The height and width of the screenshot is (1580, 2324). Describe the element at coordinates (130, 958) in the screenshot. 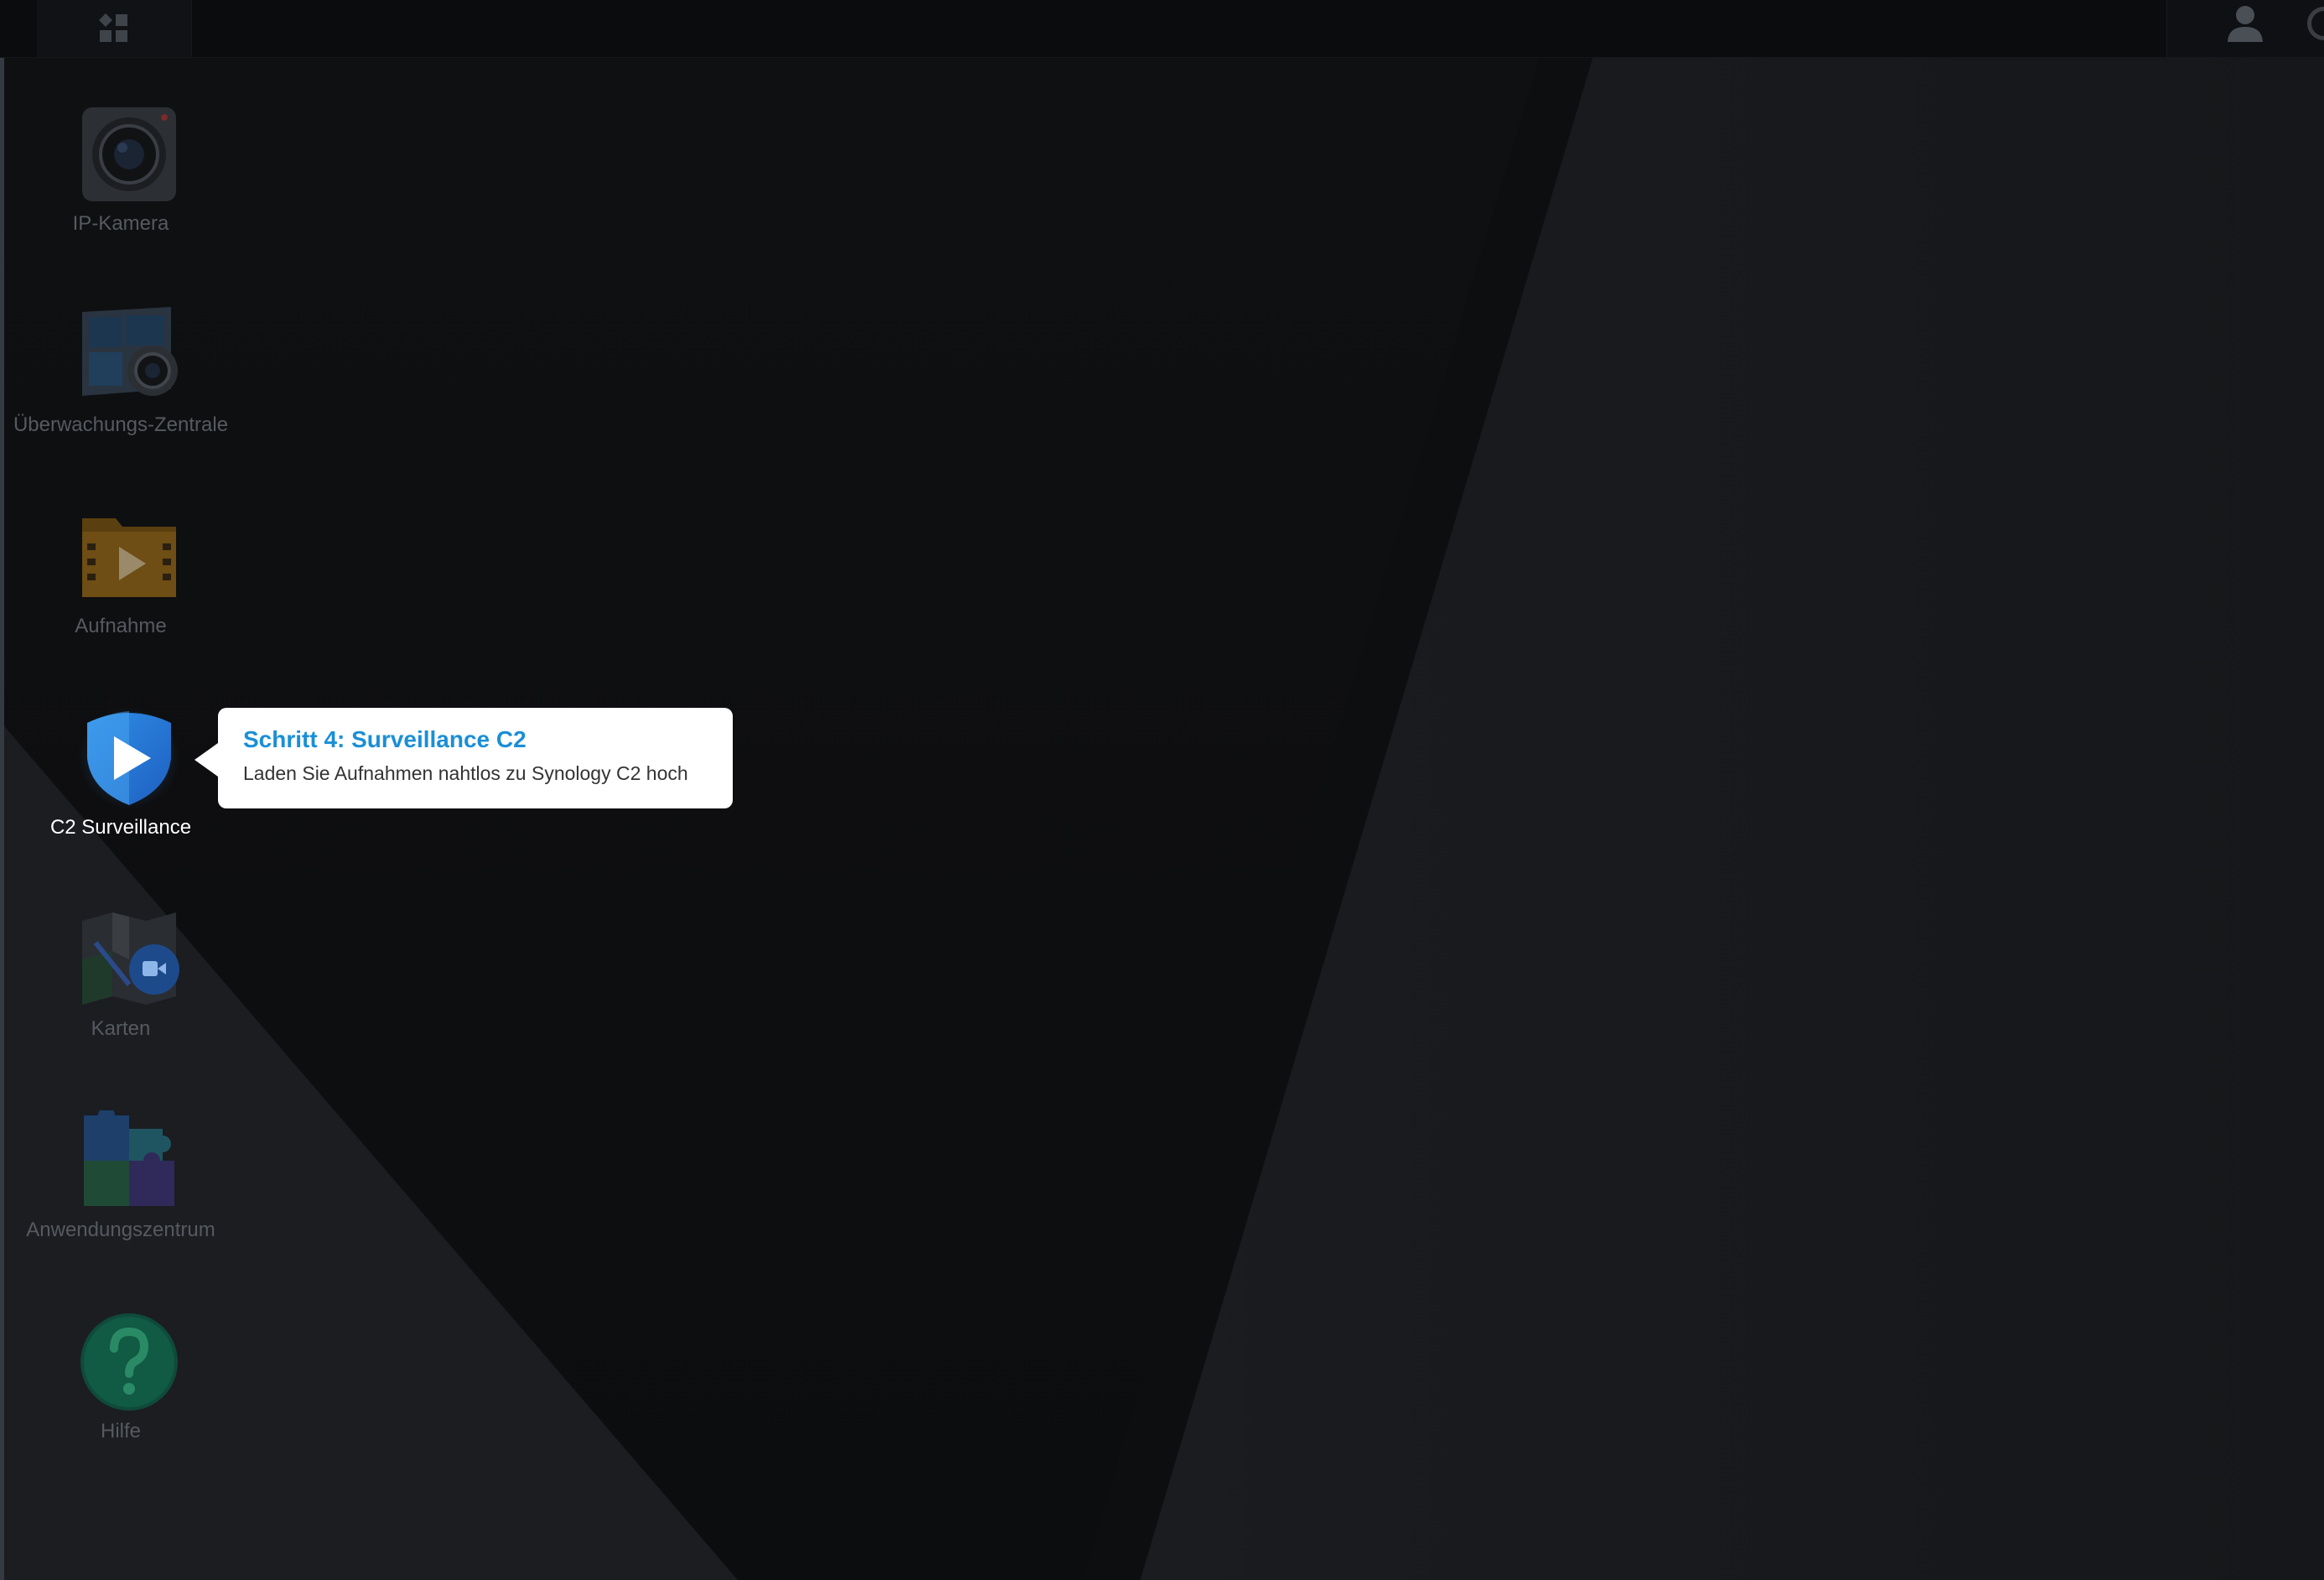

I see `map-icon` at that location.